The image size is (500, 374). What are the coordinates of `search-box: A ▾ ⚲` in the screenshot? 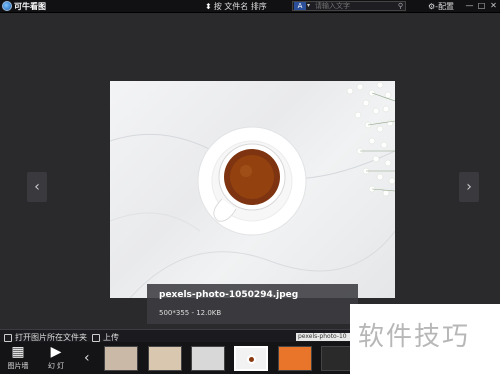 It's located at (349, 6).